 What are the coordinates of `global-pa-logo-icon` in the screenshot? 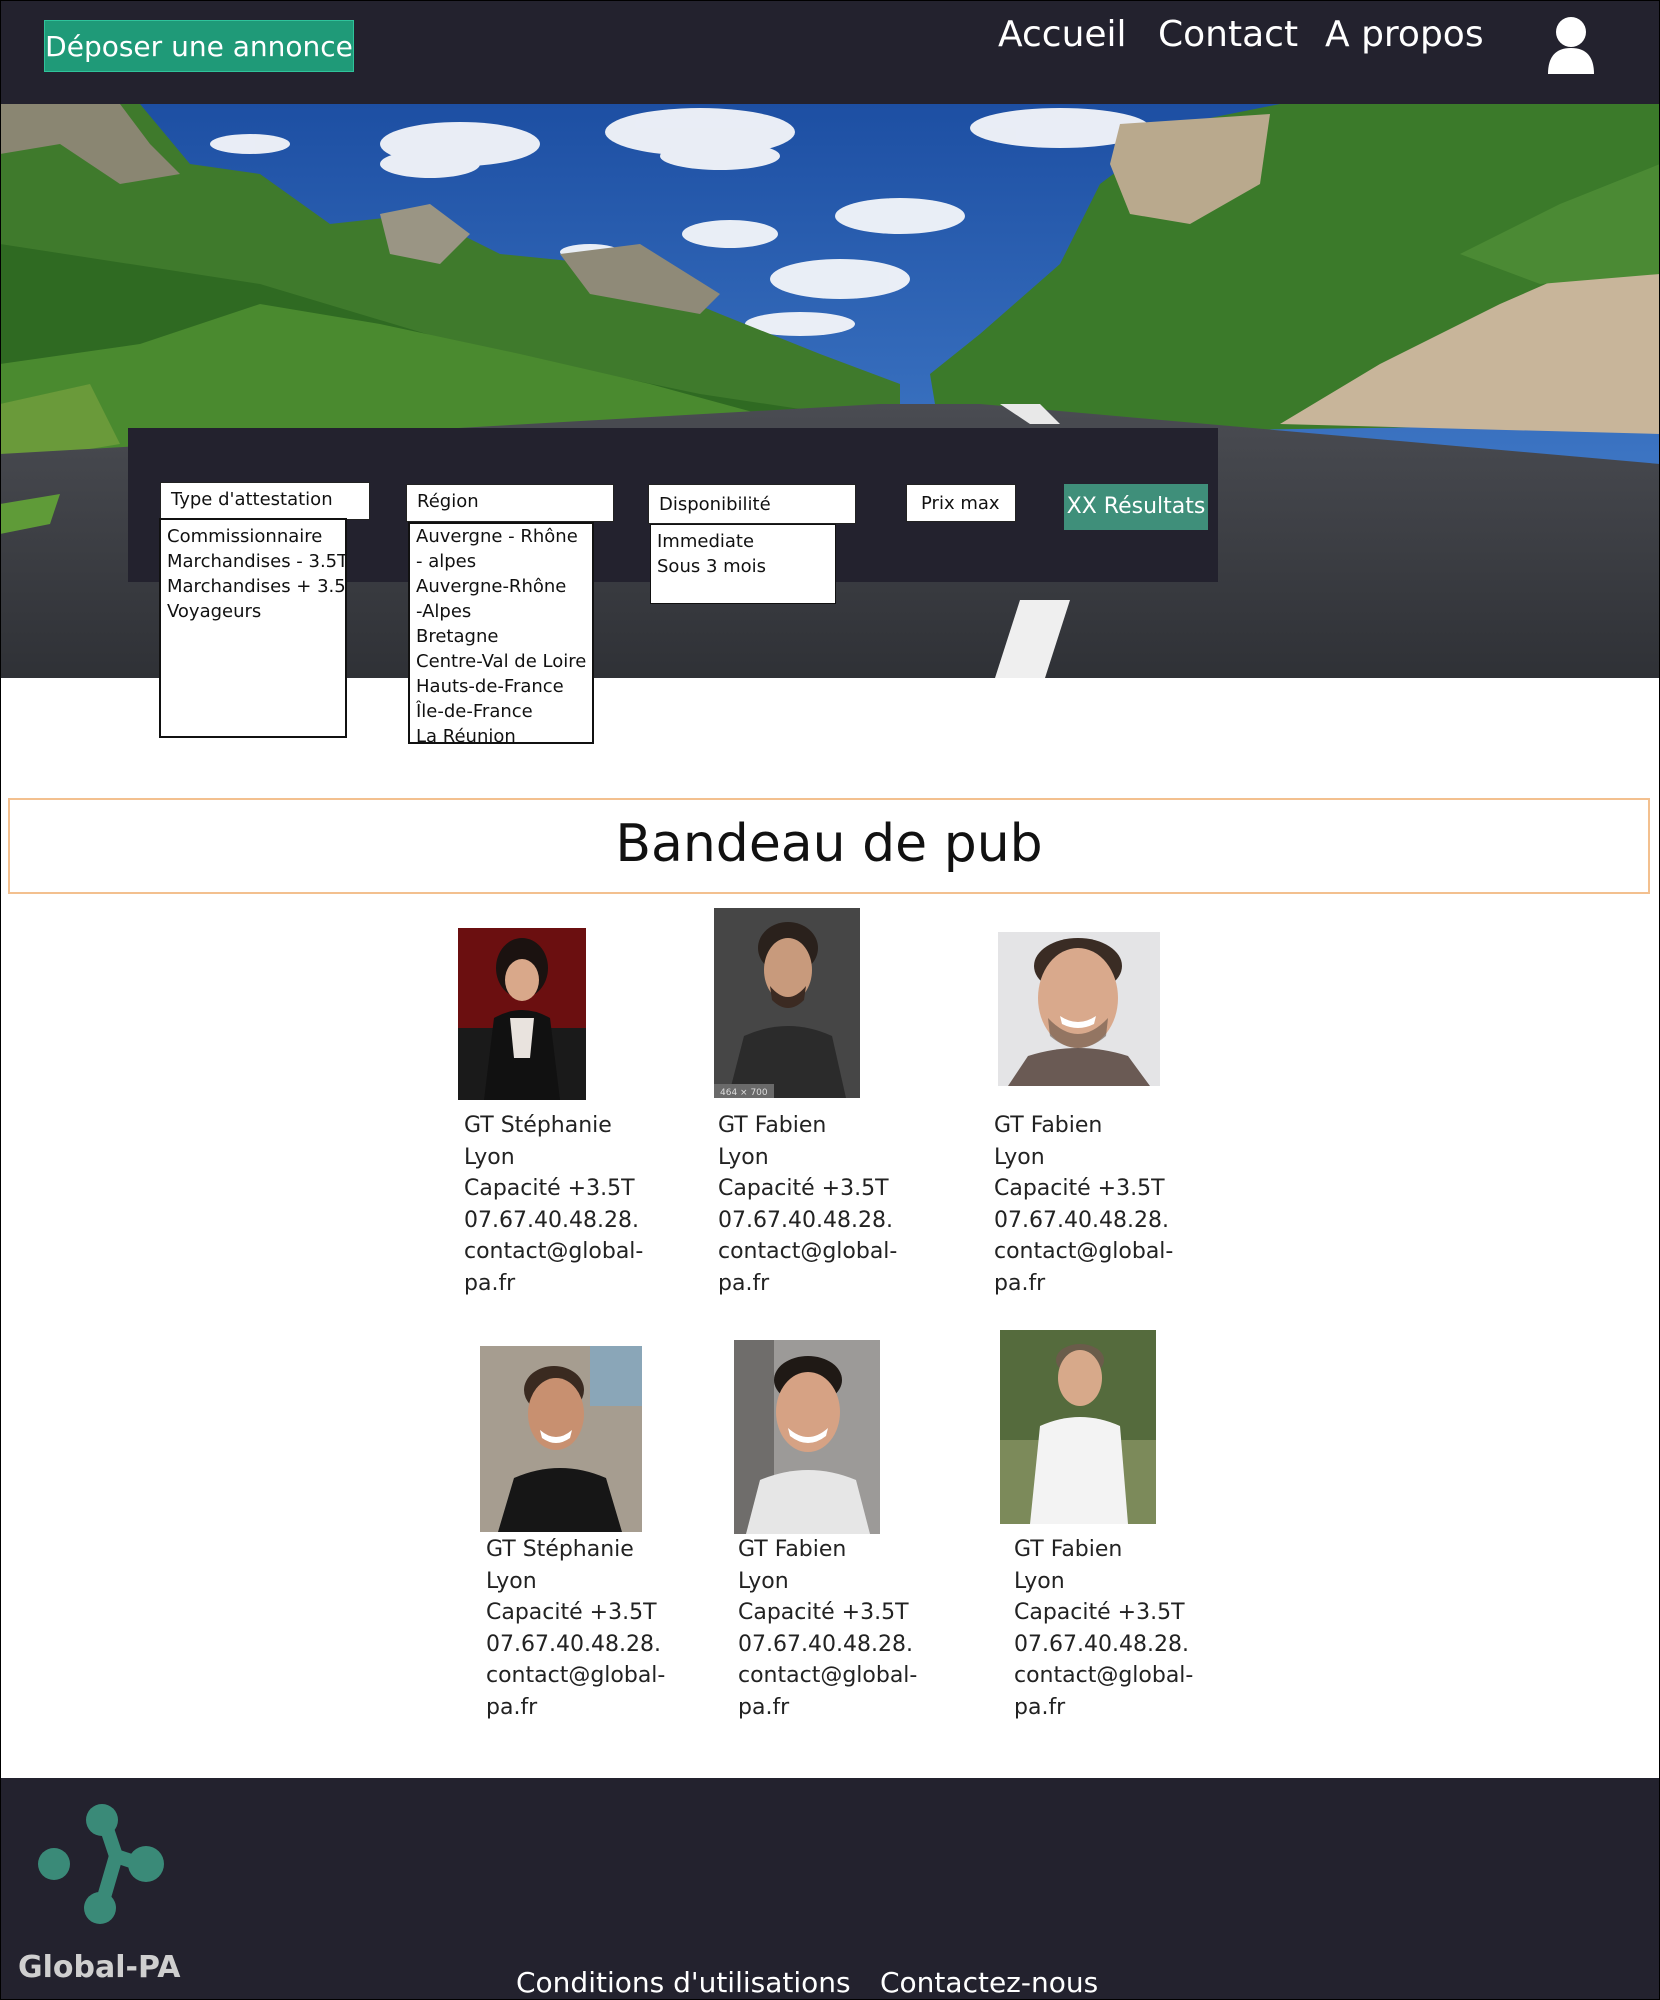 It's located at (105, 1865).